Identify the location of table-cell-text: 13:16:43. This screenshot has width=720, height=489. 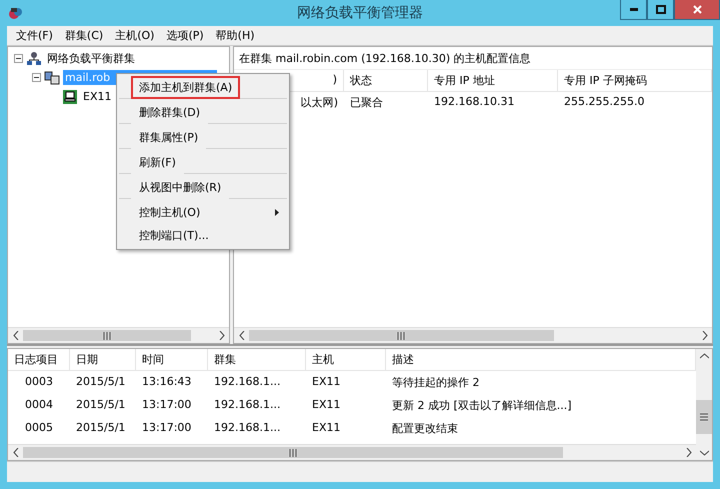
(166, 382).